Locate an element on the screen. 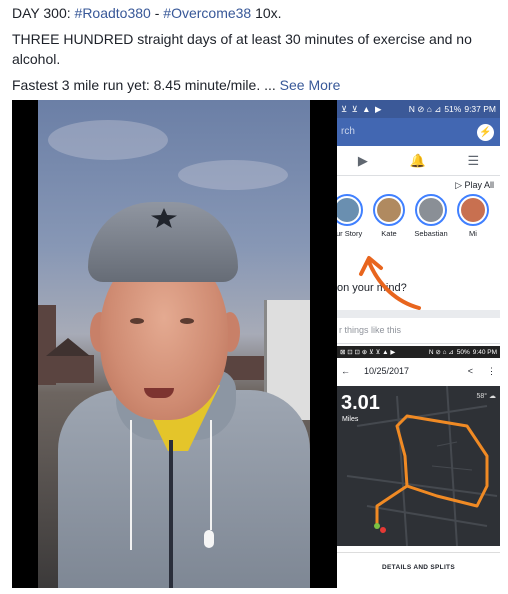 This screenshot has height=594, width=508. status-bar: ⊠ ⊡ ⊡ ⊕ ⊻ ⊻ ▲ ▶ N ⊘ ⌂ ⊿ 50% 9:40 PM is located at coordinates (418, 352).